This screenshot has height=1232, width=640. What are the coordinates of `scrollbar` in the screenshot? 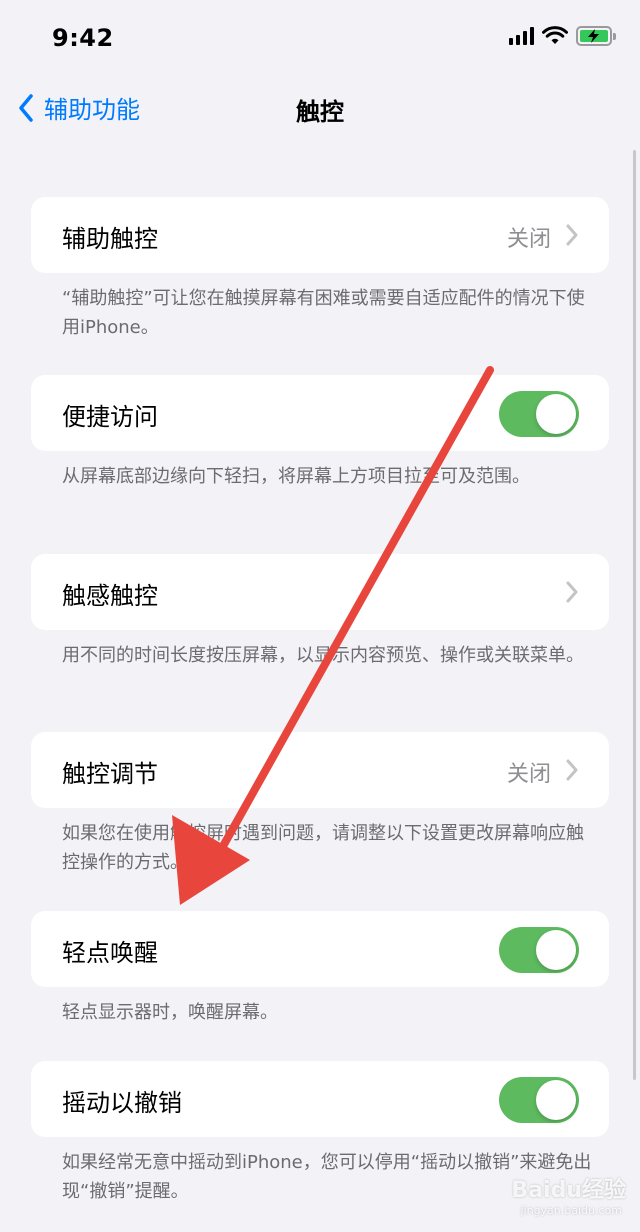 It's located at (634, 615).